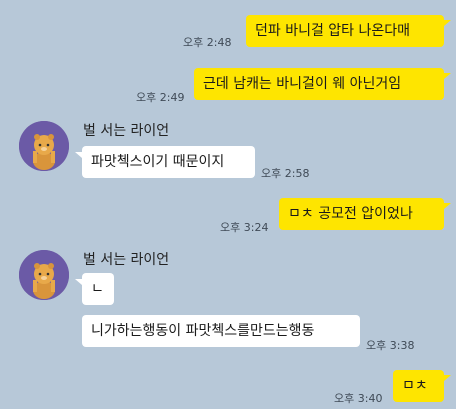 The width and height of the screenshot is (456, 409). What do you see at coordinates (361, 214) in the screenshot?
I see `message-bubble-sent: ㅁㅊ 공모전 압이었나` at bounding box center [361, 214].